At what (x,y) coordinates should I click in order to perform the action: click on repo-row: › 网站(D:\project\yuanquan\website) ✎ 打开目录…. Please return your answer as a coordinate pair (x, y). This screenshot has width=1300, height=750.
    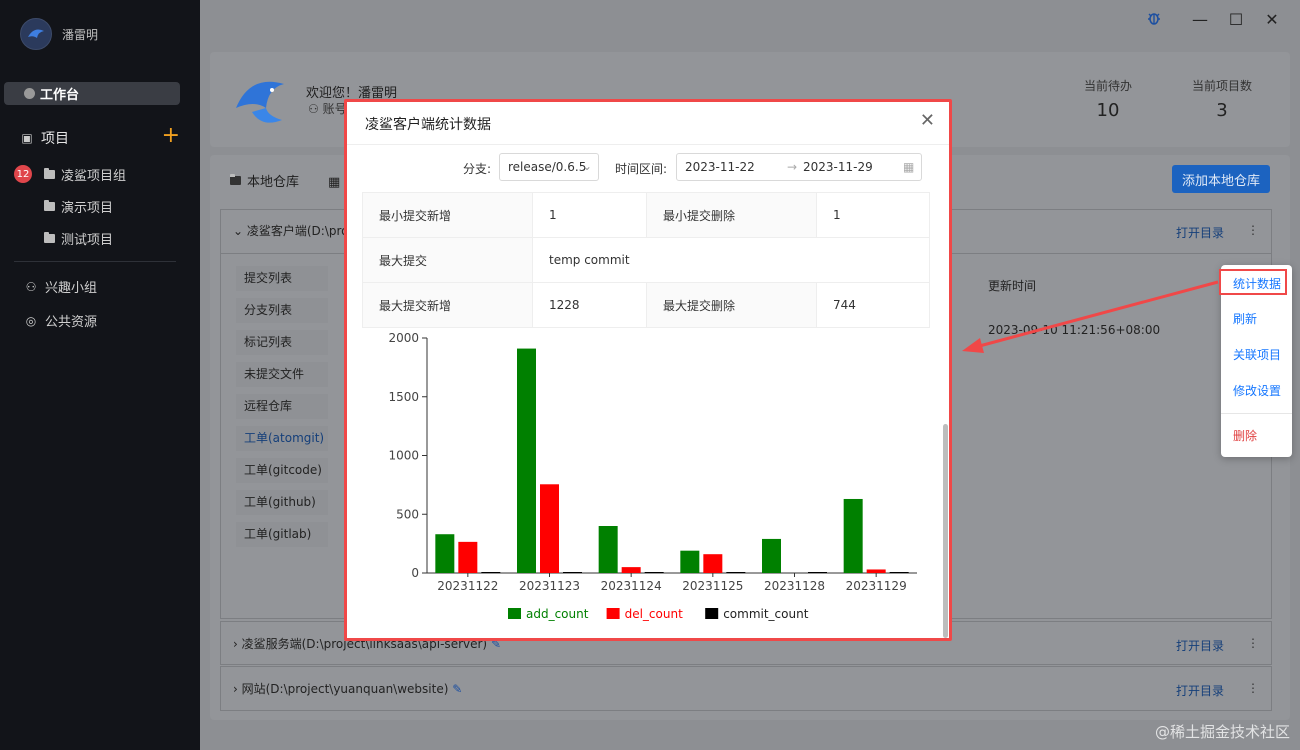
    Looking at the image, I should click on (746, 688).